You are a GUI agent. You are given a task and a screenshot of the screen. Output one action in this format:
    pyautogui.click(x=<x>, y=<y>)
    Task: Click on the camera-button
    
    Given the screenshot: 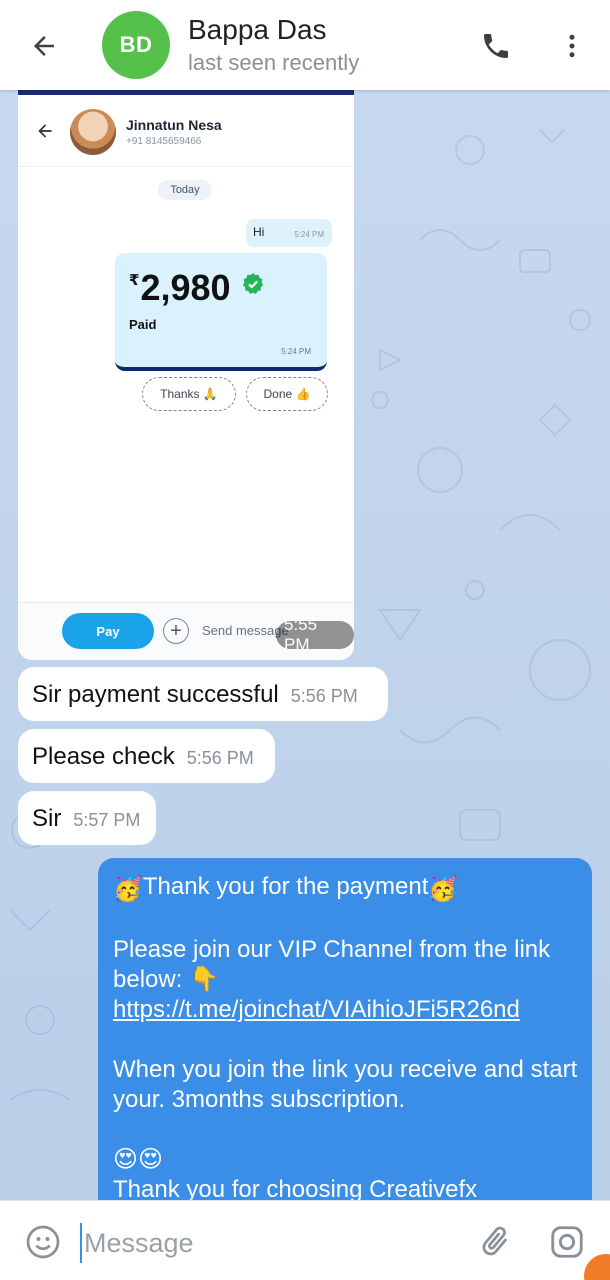 What is the action you would take?
    pyautogui.click(x=567, y=1242)
    